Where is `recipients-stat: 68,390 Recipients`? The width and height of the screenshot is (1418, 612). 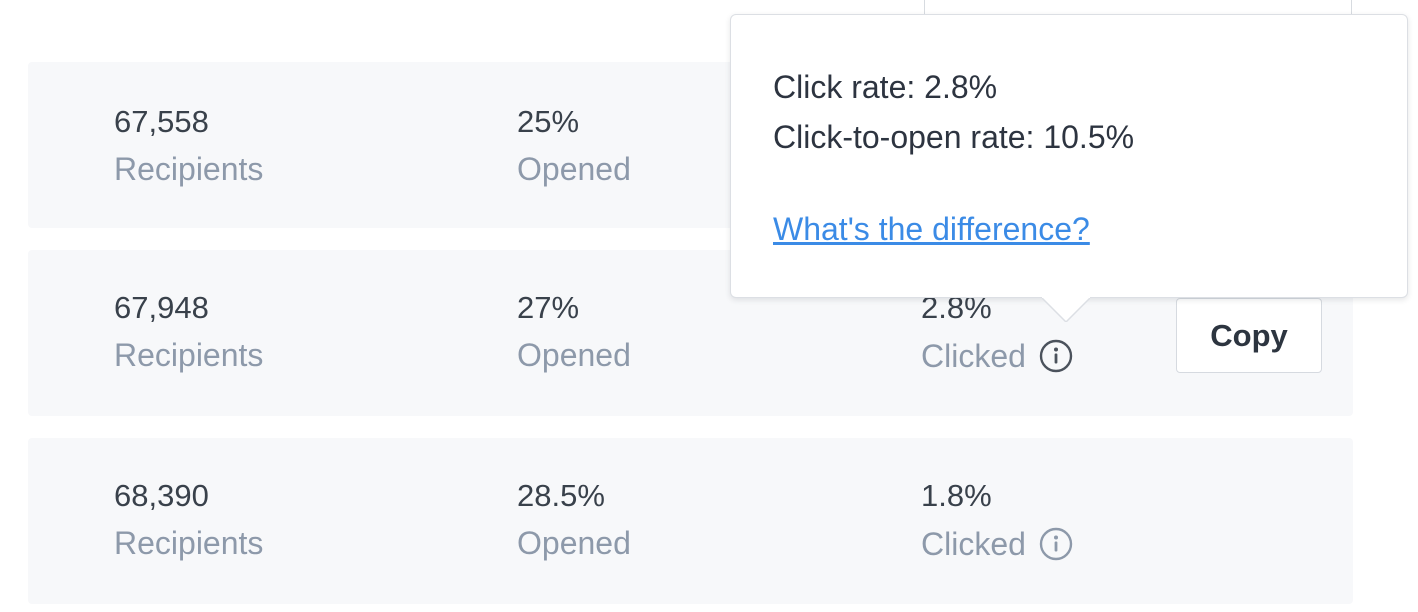
recipients-stat: 68,390 Recipients is located at coordinates (188, 519).